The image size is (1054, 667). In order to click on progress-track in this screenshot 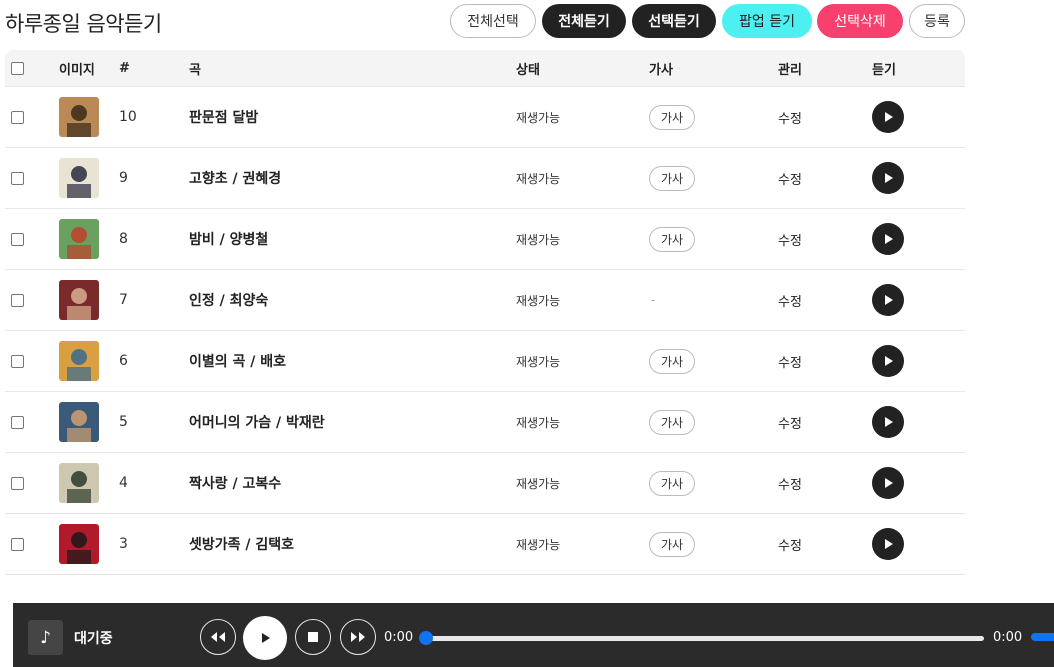, I will do `click(705, 638)`.